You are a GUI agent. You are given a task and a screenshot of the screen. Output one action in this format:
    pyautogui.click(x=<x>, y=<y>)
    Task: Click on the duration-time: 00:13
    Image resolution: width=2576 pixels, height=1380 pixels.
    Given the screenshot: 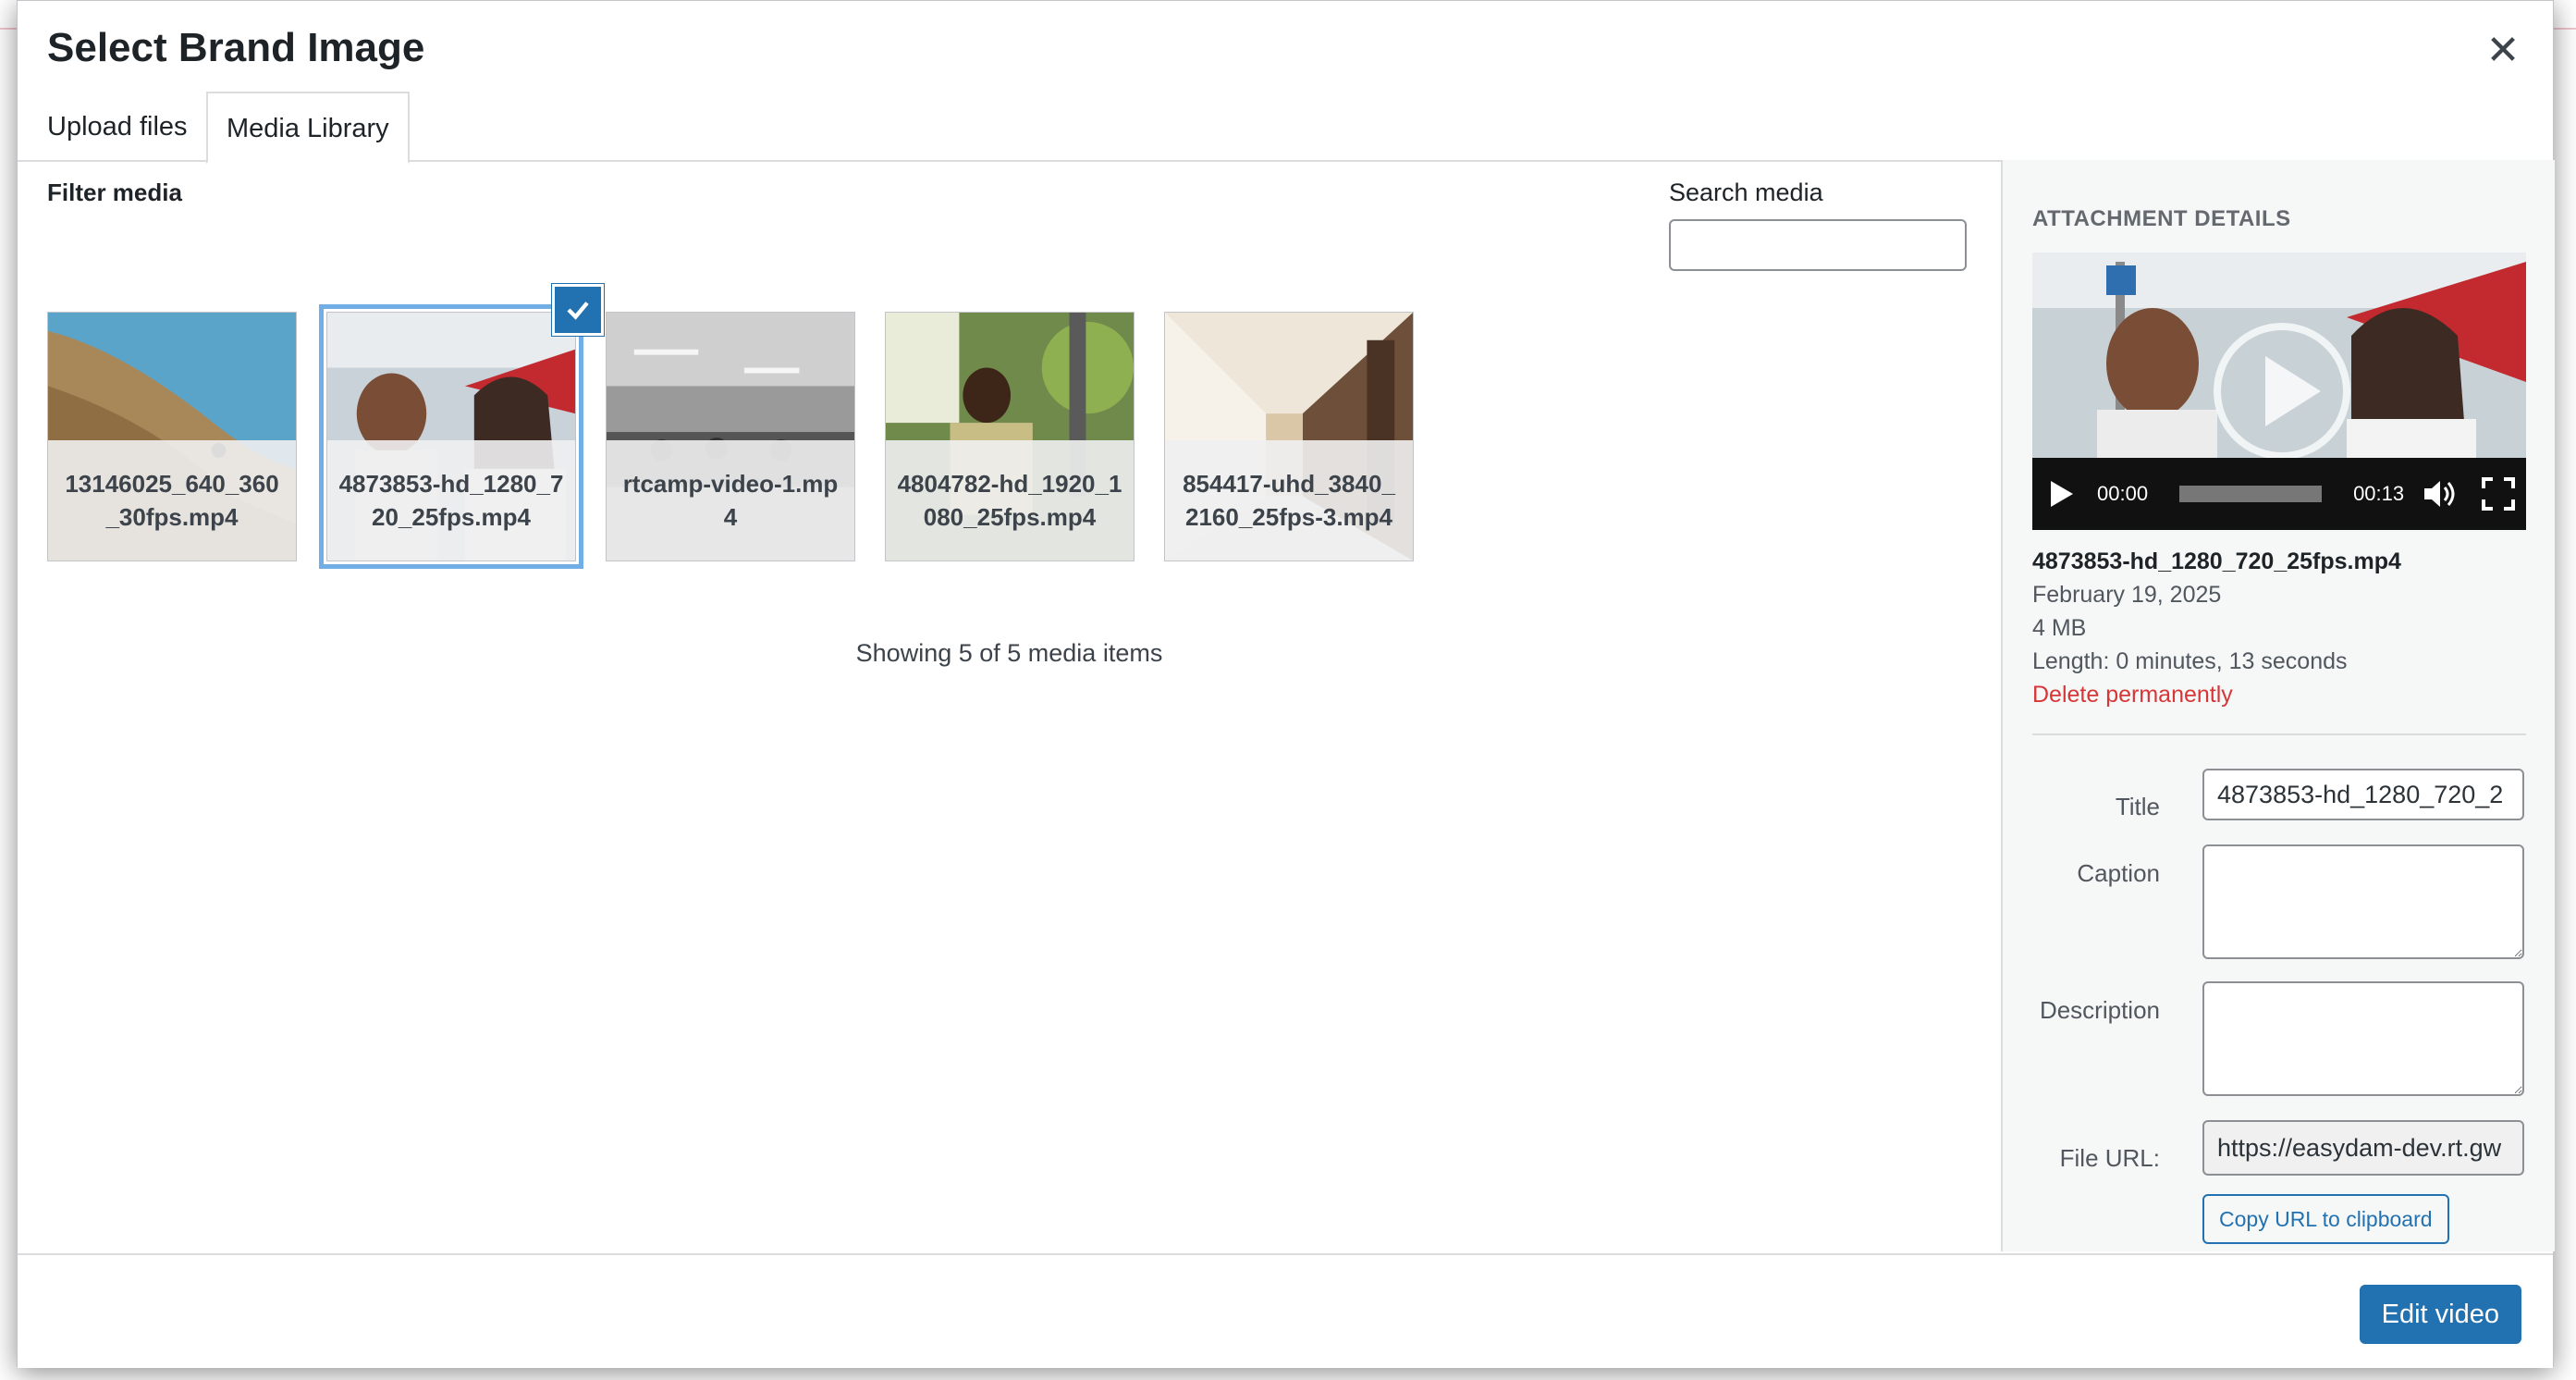 What is the action you would take?
    pyautogui.click(x=2379, y=493)
    